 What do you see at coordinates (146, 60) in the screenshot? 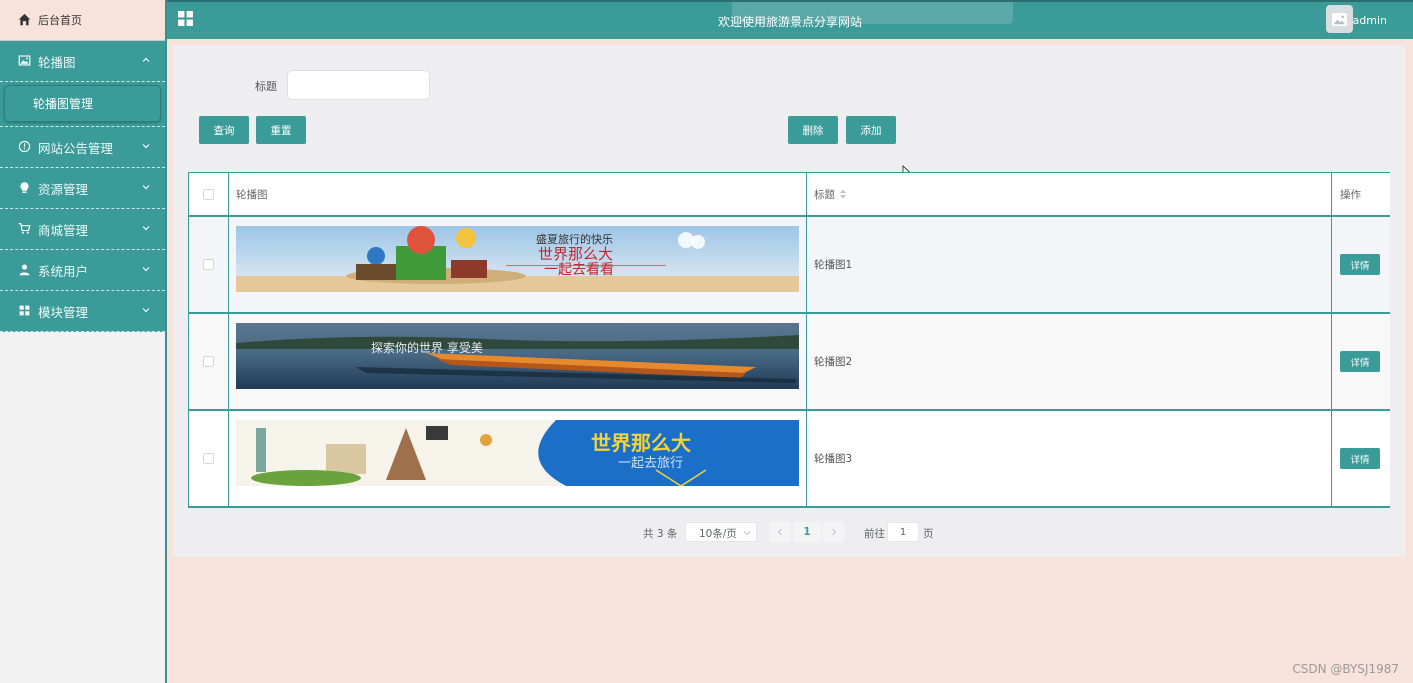
I see `chevron-up-icon` at bounding box center [146, 60].